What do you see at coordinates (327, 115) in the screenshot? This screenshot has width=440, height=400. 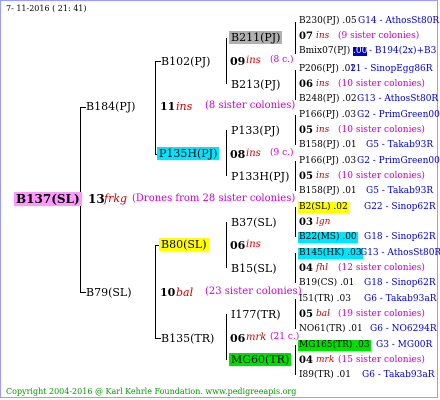 I see `gen4-sire-3: P166(PJ) .03` at bounding box center [327, 115].